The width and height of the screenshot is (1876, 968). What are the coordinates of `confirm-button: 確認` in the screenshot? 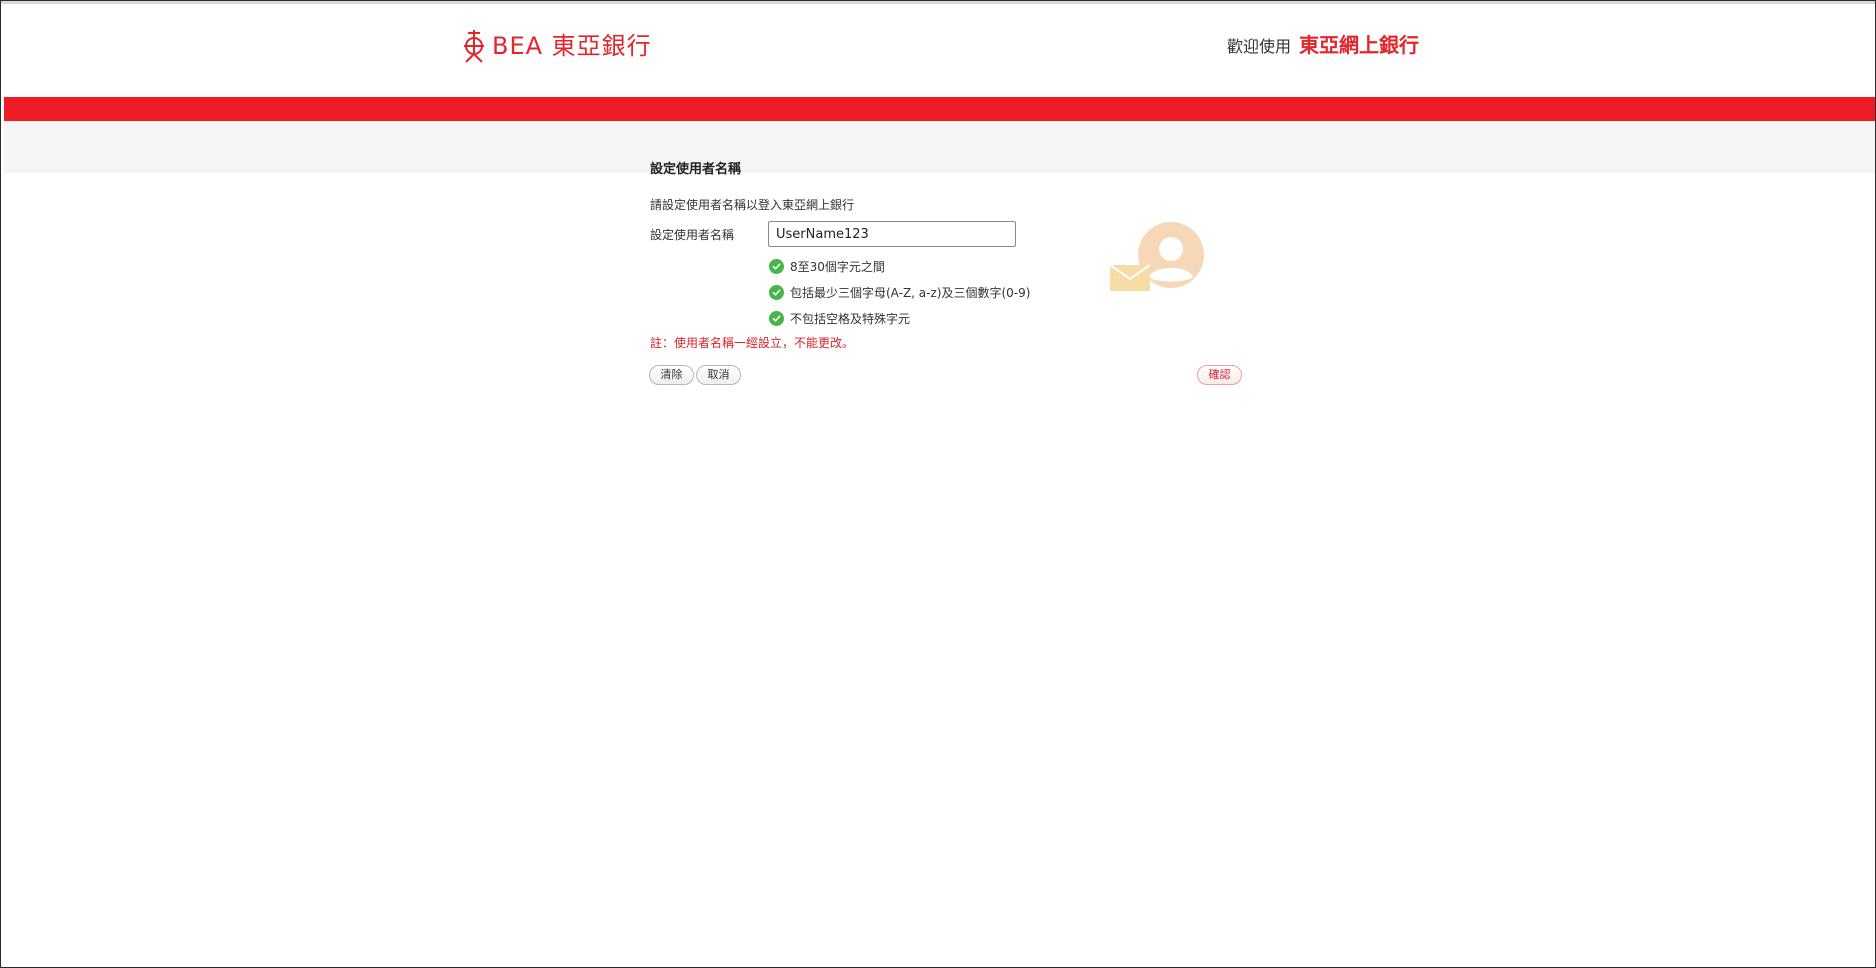 It's located at (1219, 375).